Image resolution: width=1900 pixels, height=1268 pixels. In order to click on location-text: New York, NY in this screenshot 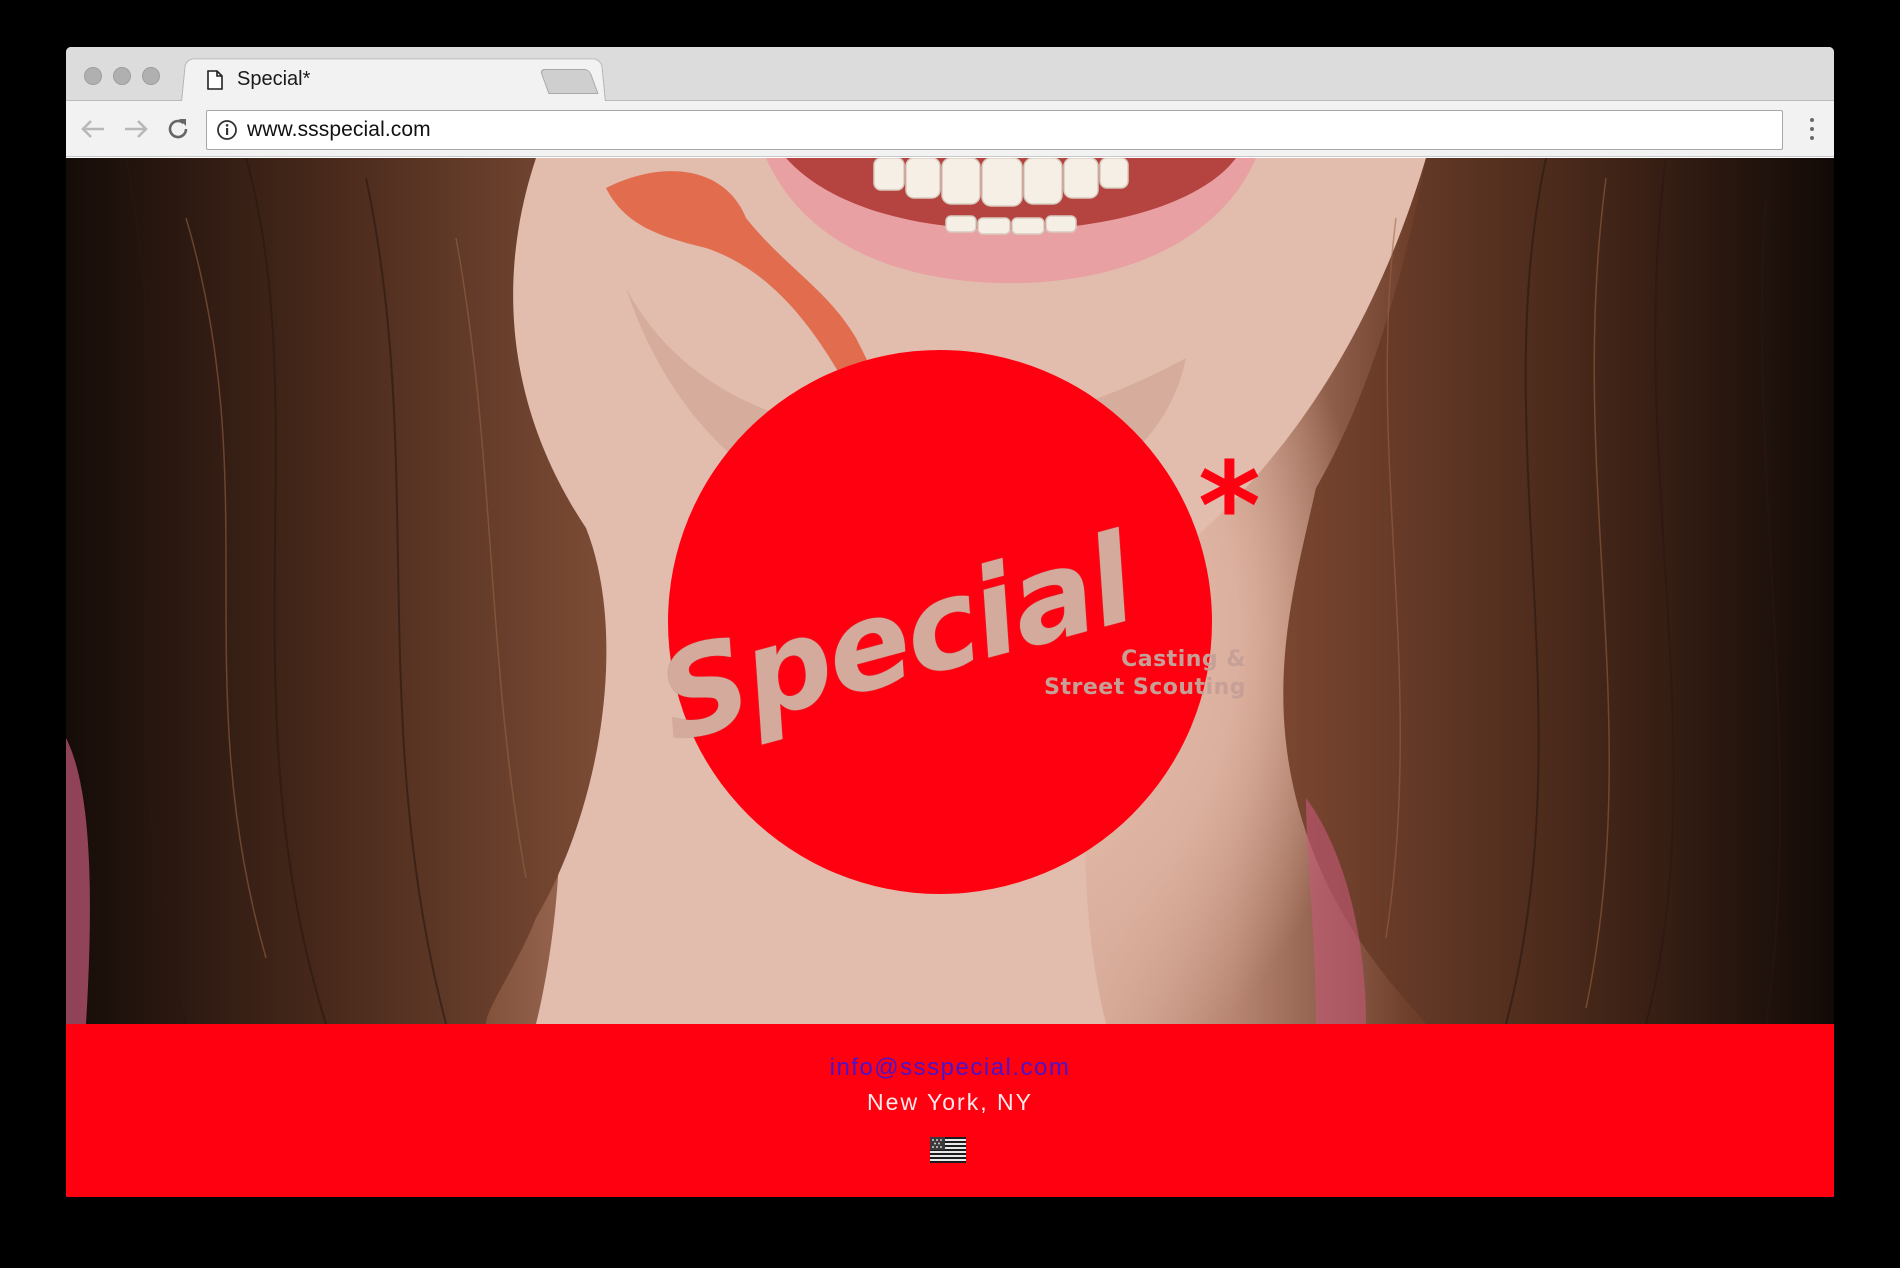, I will do `click(950, 1102)`.